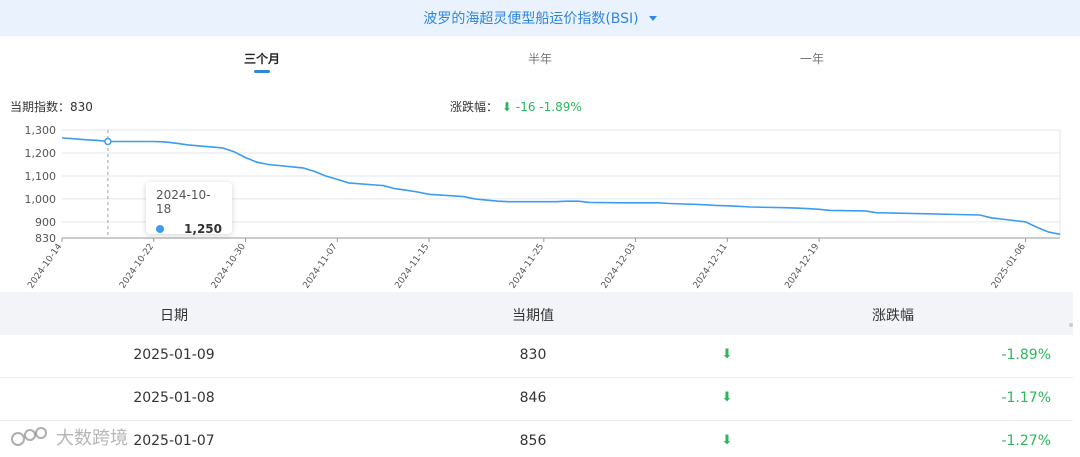  What do you see at coordinates (81, 107) in the screenshot?
I see `current-index-value: 830` at bounding box center [81, 107].